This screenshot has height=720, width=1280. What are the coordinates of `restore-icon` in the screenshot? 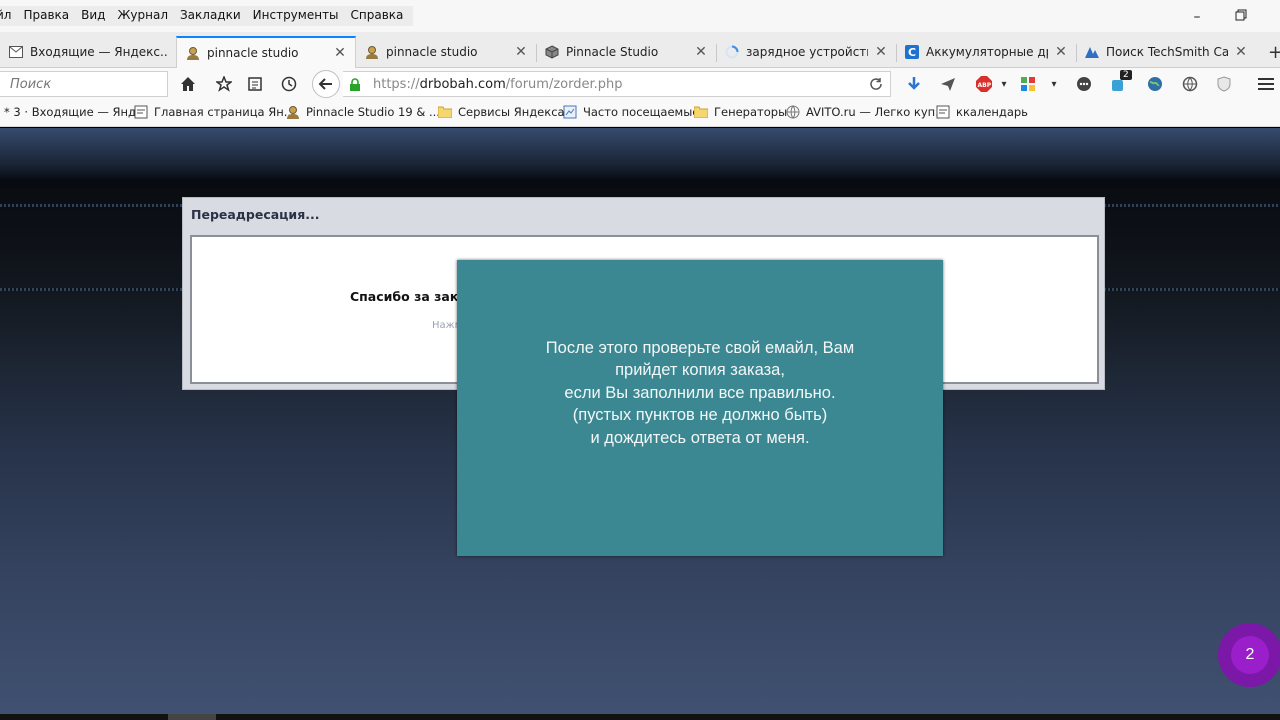 It's located at (1241, 17).